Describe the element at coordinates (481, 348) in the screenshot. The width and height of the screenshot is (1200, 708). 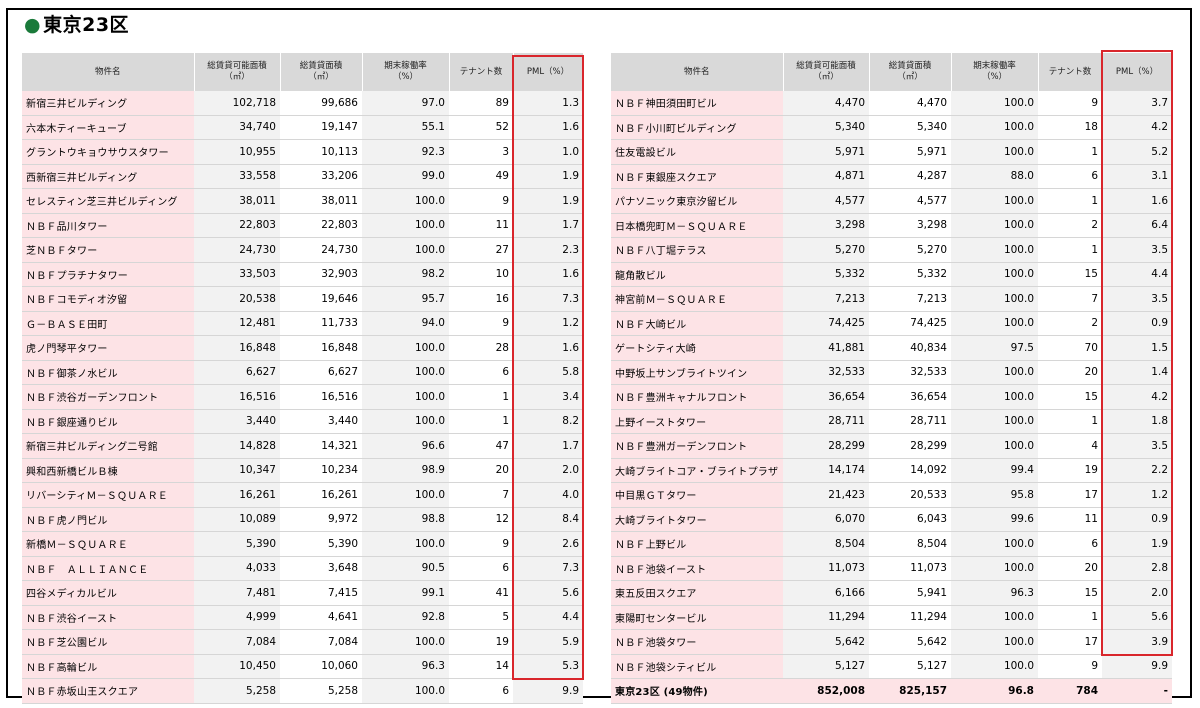
I see `cell-tenants: 28` at that location.